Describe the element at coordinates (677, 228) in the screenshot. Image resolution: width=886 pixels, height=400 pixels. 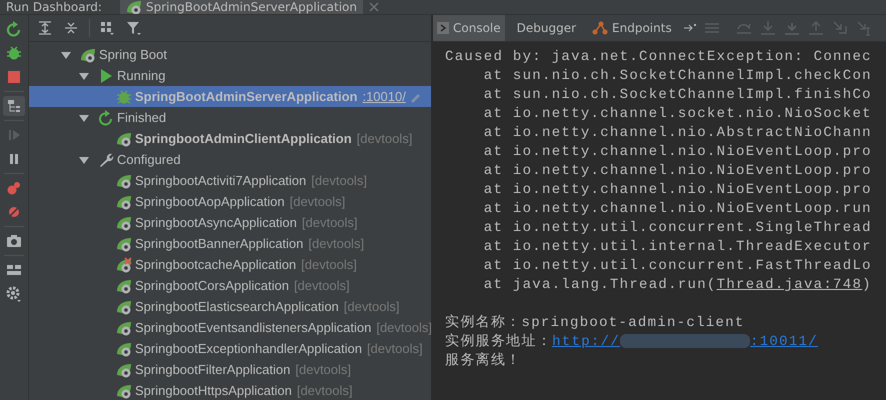
I see `console-line: at io.netty.util.concurrent.SingleThread` at that location.